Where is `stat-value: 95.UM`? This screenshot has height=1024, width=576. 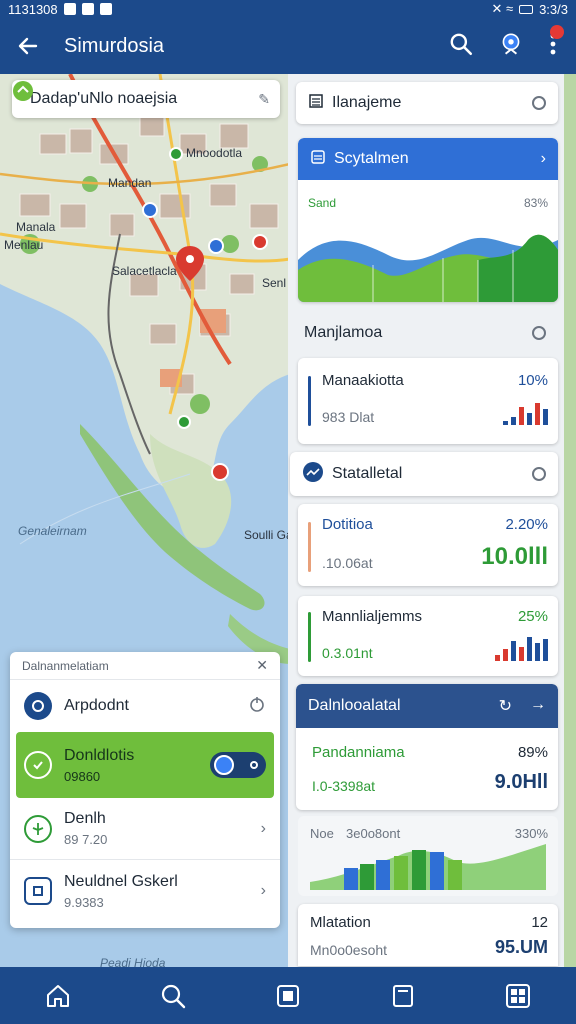 stat-value: 95.UM is located at coordinates (521, 947).